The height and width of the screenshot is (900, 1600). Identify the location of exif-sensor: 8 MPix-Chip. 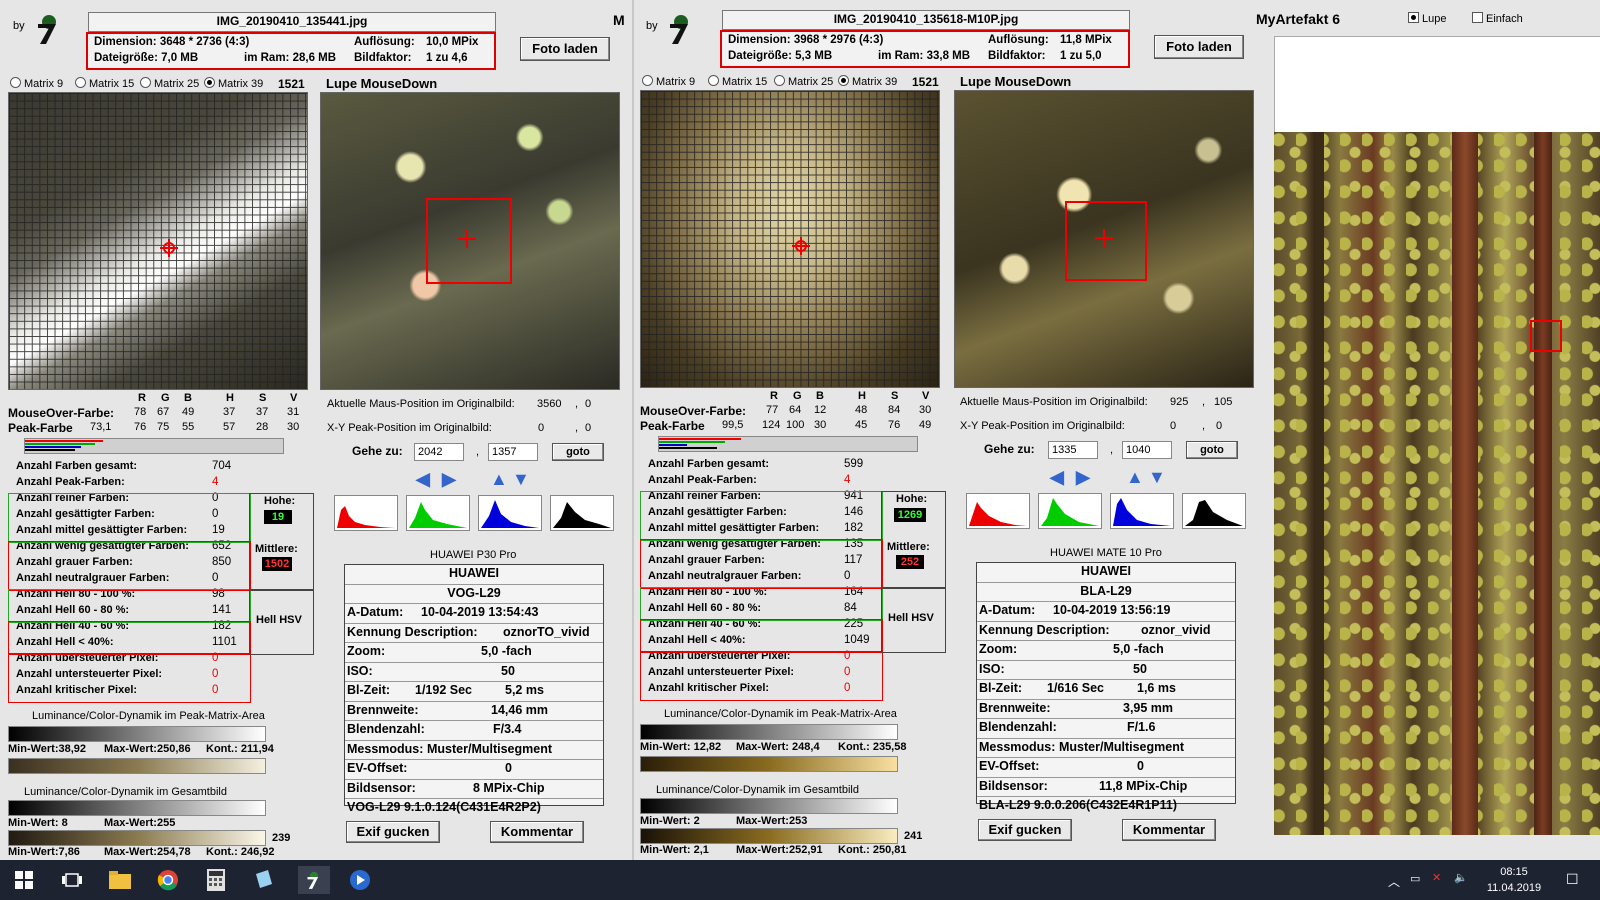
(509, 787).